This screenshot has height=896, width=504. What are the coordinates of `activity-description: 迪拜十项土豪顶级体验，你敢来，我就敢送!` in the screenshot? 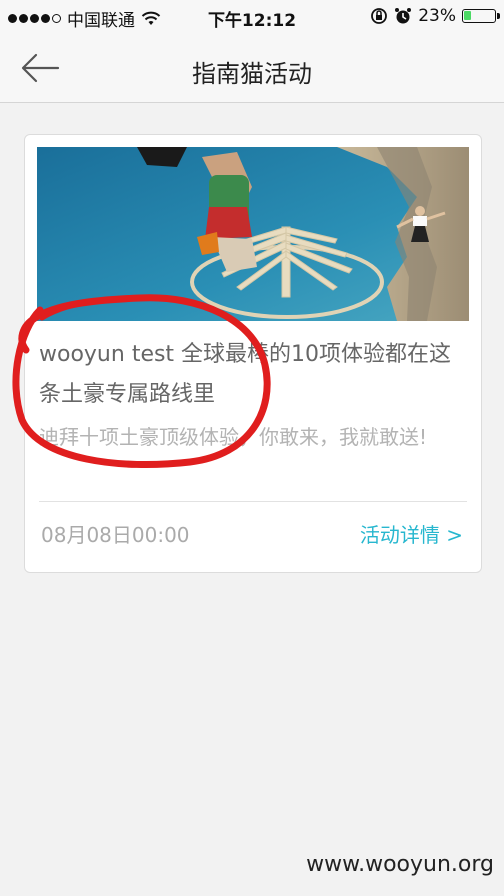 It's located at (233, 437).